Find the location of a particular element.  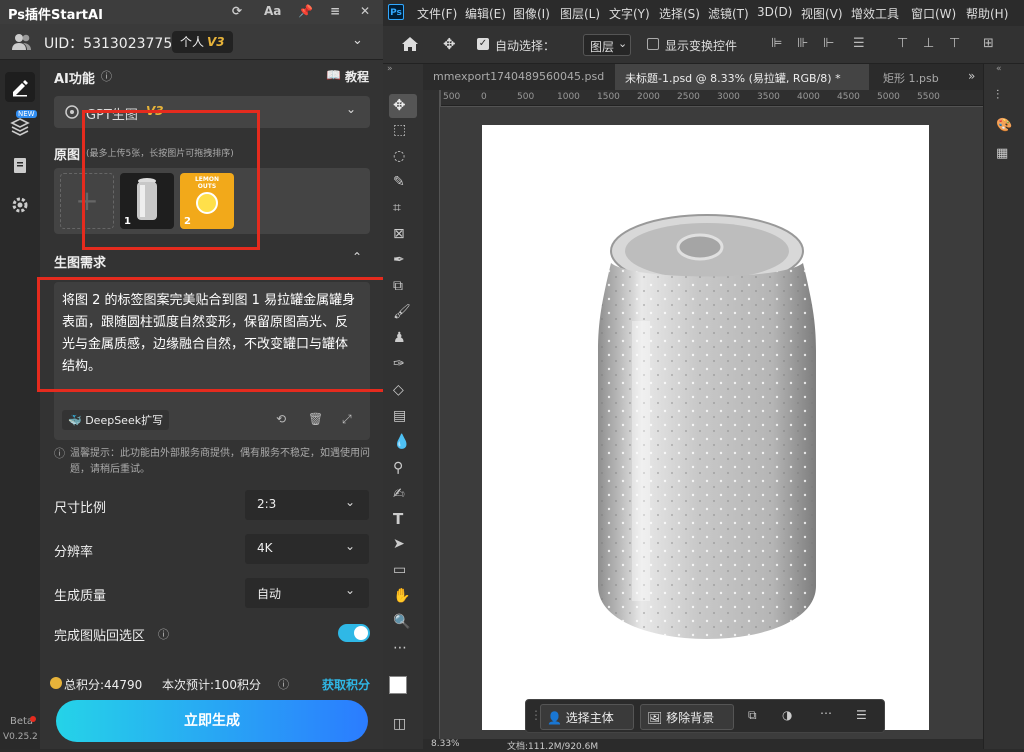

show-transform-checkbox is located at coordinates (653, 44).